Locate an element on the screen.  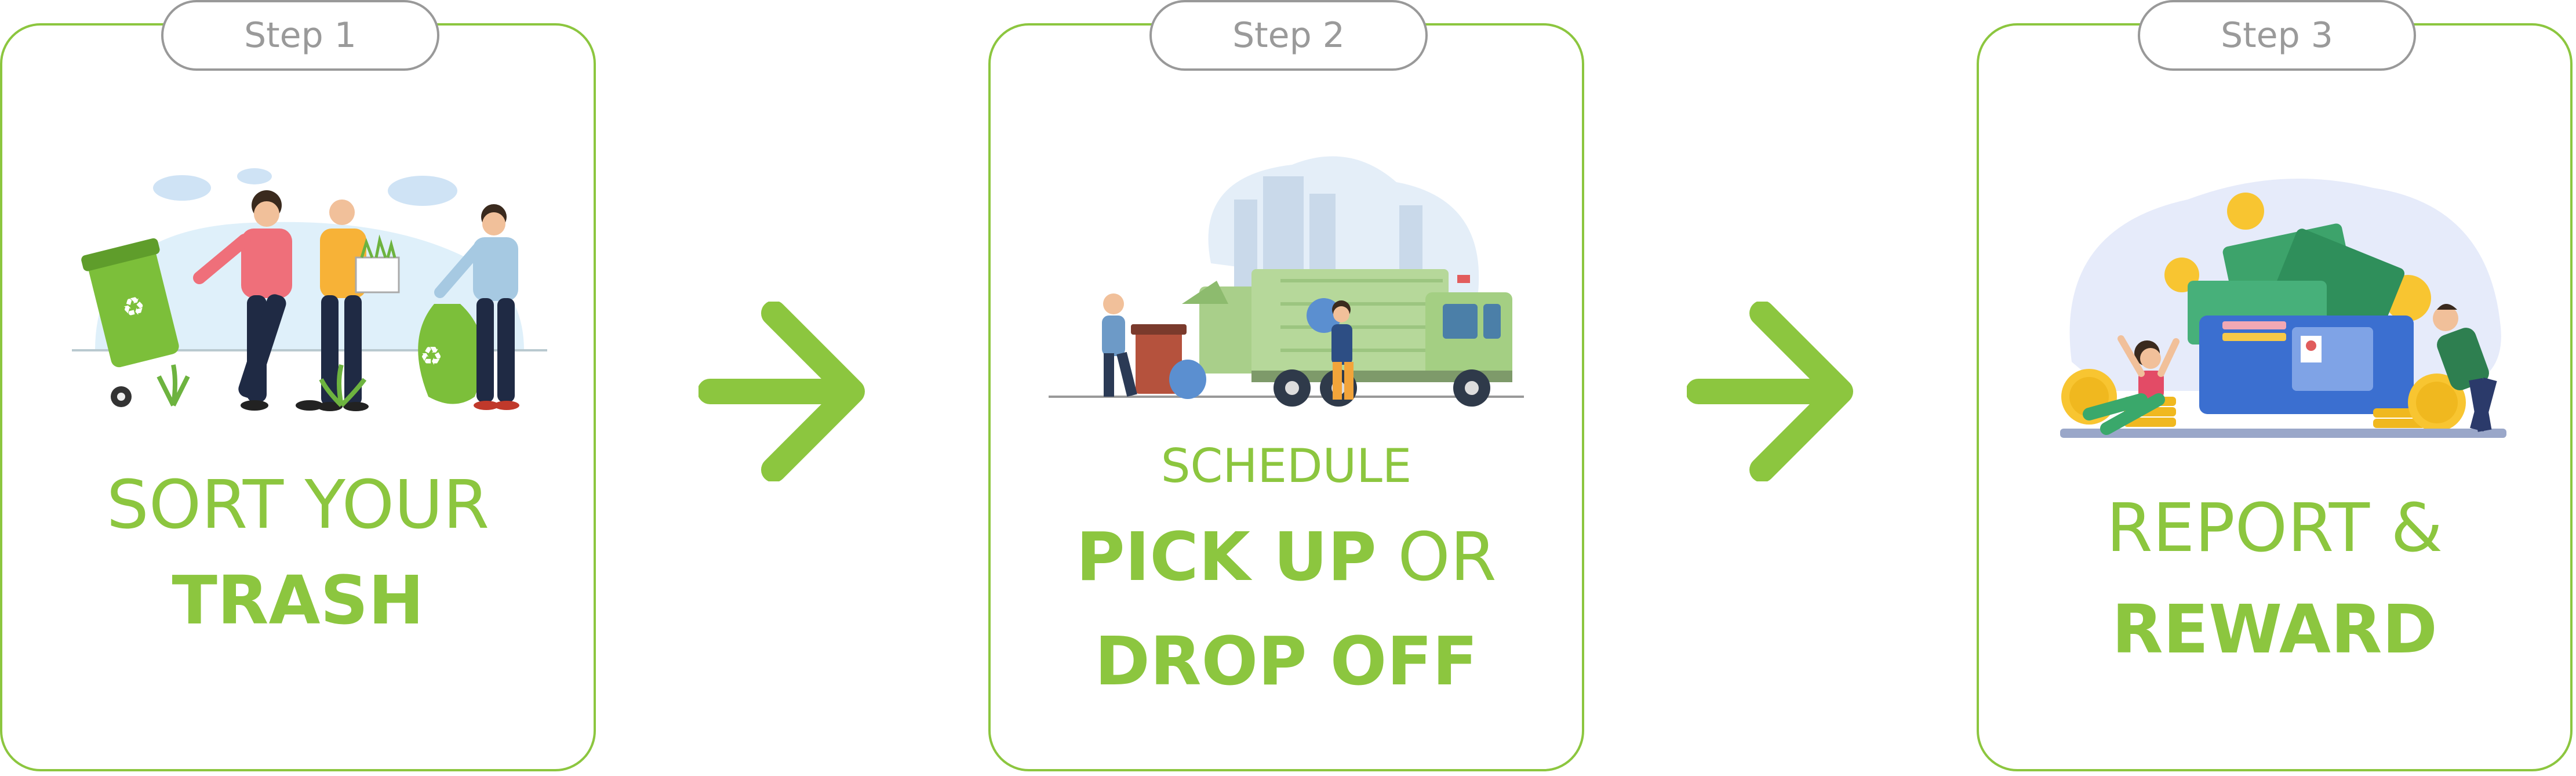
step-2-line-2: DROP OFF is located at coordinates (1286, 662).